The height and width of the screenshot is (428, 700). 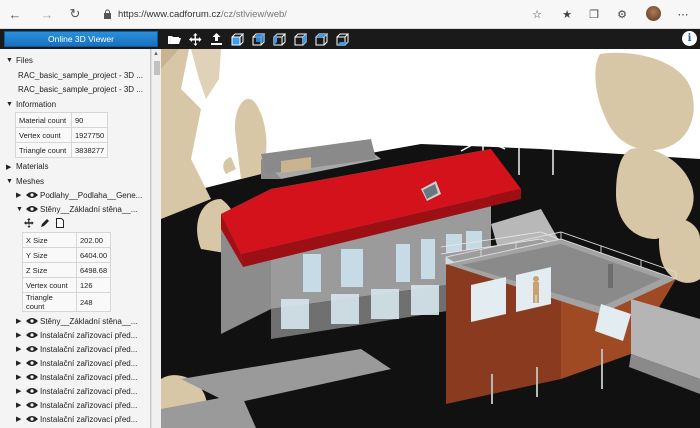 I want to click on table-row: Vertex count 126, so click(x=67, y=285).